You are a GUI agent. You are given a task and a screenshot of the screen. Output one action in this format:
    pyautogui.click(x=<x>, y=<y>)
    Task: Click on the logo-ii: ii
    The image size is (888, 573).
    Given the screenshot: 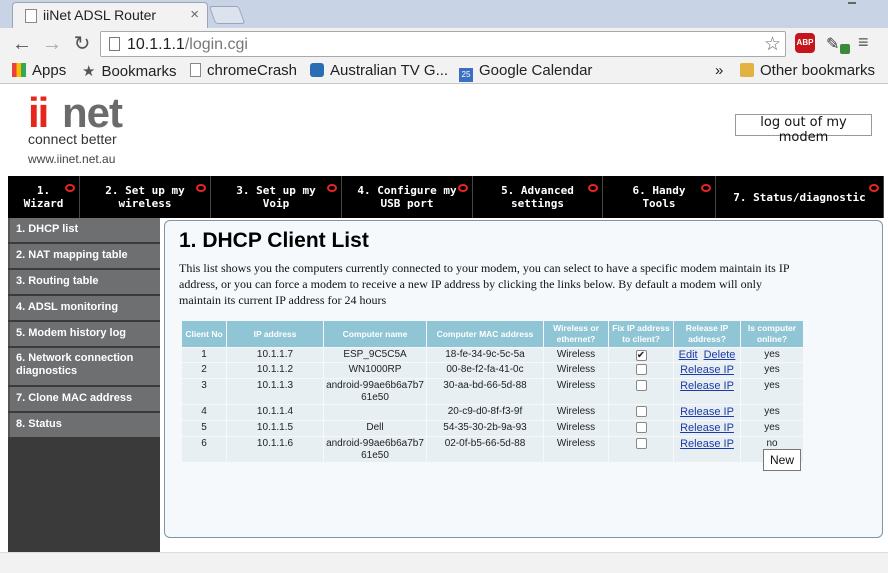 What is the action you would take?
    pyautogui.click(x=38, y=112)
    